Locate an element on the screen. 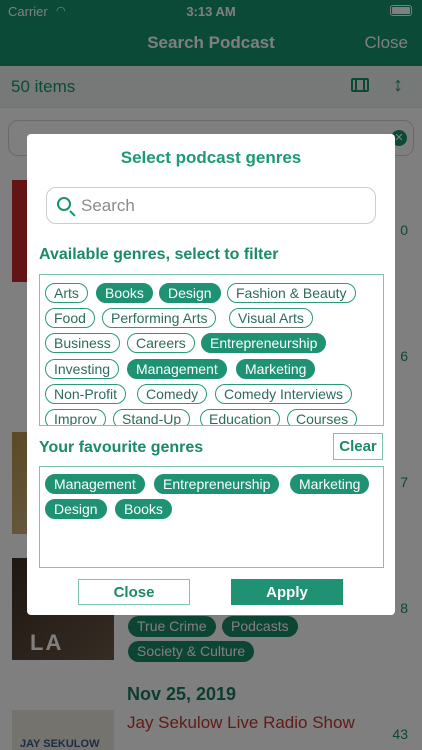 The width and height of the screenshot is (422, 750). genre-chip-performing-arts: Performing Arts is located at coordinates (159, 318).